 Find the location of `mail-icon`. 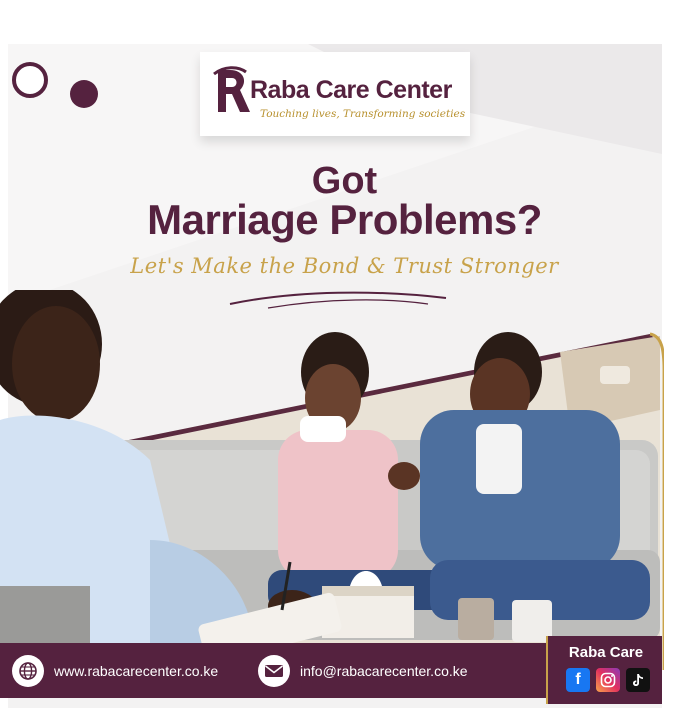

mail-icon is located at coordinates (274, 671).